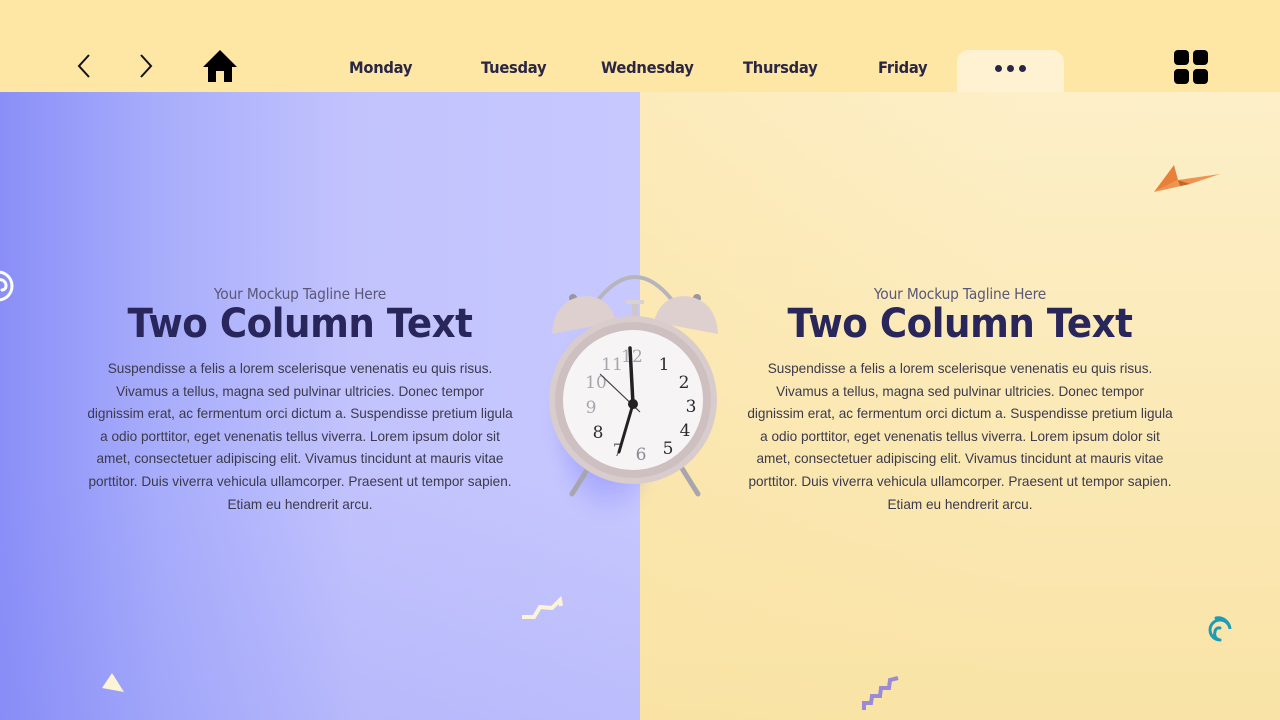 This screenshot has height=720, width=1280. Describe the element at coordinates (685, 431) in the screenshot. I see `clock-numeral: 4` at that location.